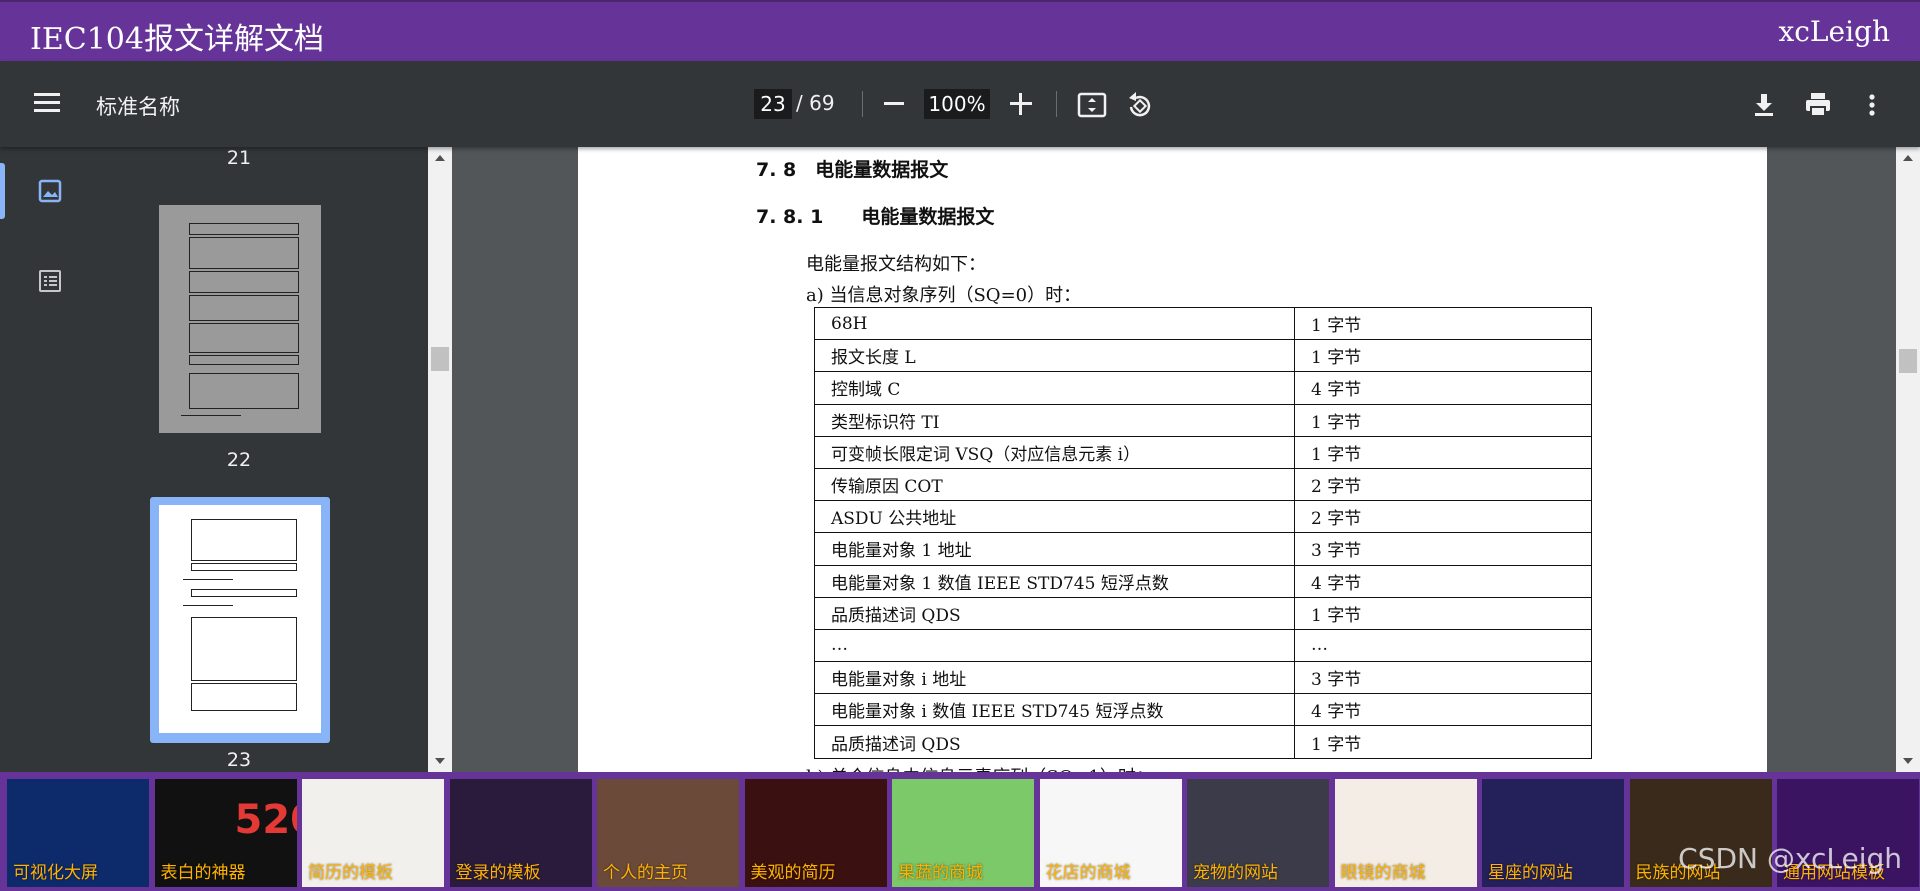  What do you see at coordinates (1530, 873) in the screenshot?
I see `banner-tile-caption: 星座的网站` at bounding box center [1530, 873].